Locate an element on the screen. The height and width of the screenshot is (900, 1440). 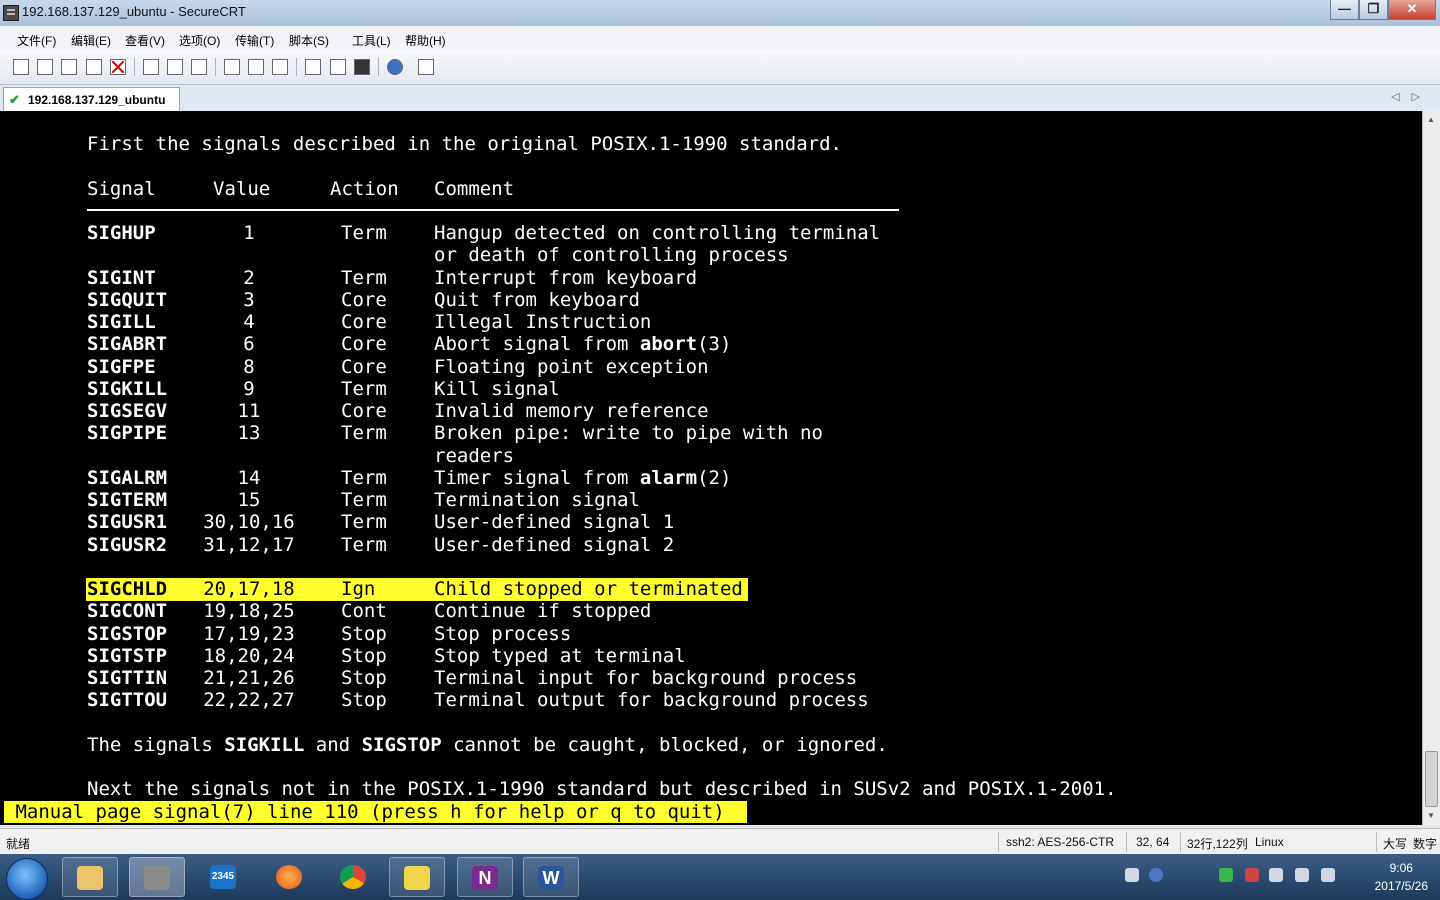
quick-connect-icon is located at coordinates (45, 67).